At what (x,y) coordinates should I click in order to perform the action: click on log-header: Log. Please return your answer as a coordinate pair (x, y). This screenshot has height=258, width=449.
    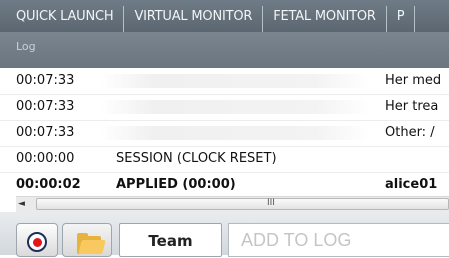
    Looking at the image, I should click on (224, 50).